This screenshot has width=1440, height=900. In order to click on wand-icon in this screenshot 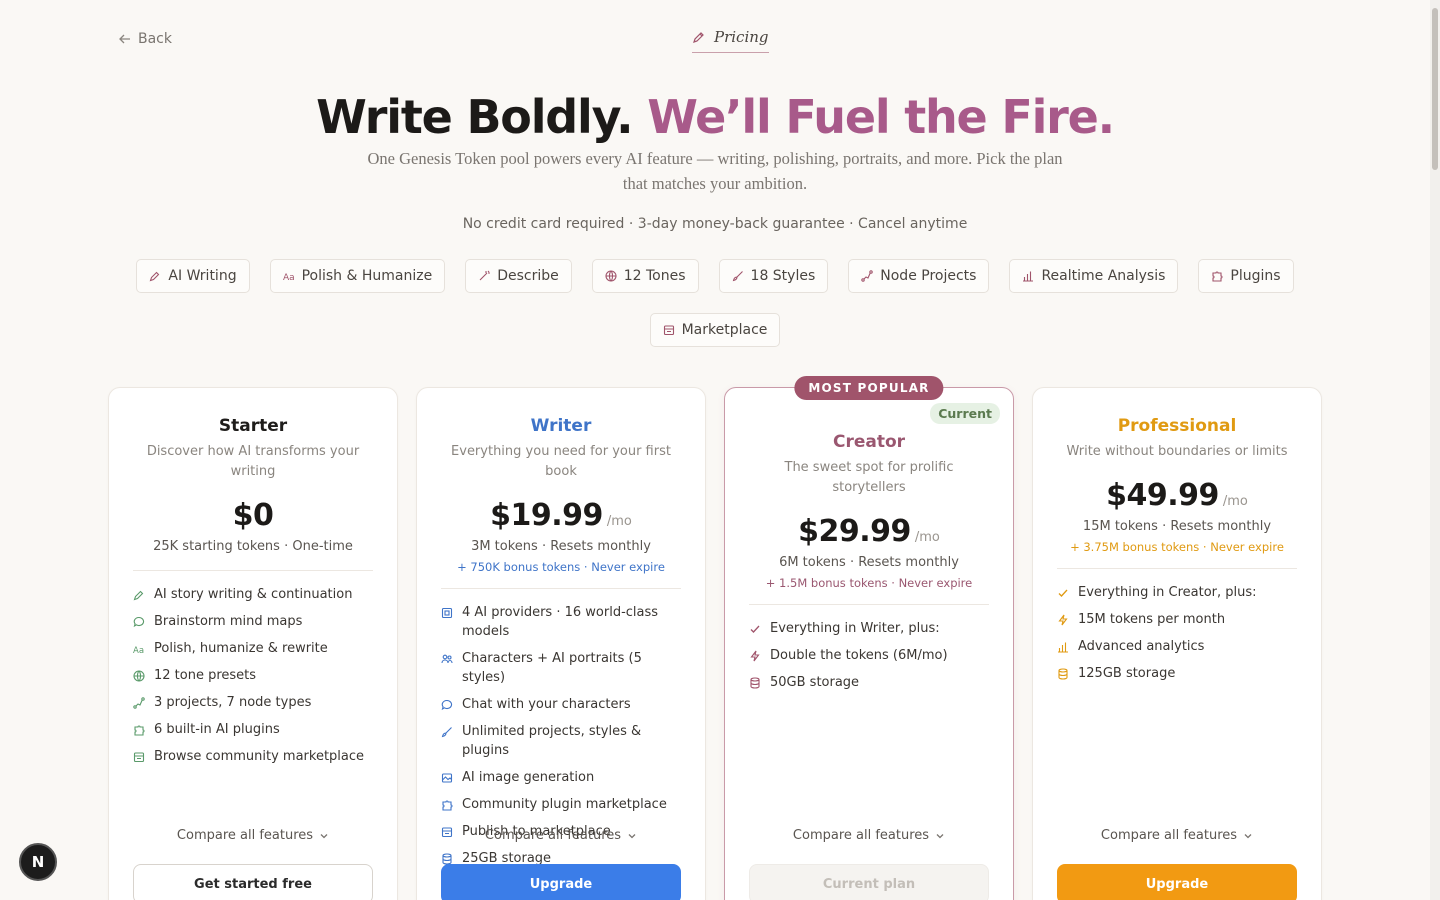, I will do `click(485, 275)`.